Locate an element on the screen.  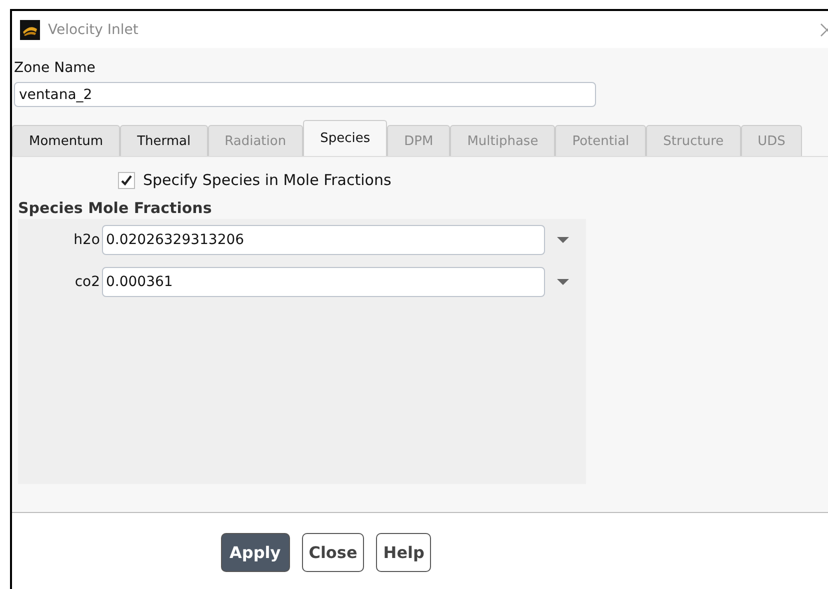
app-logo-icon is located at coordinates (30, 30).